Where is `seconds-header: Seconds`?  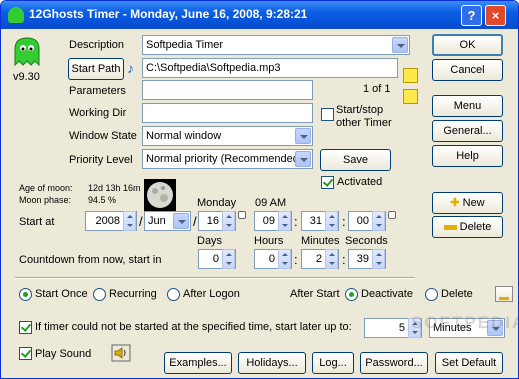 seconds-header: Seconds is located at coordinates (366, 241).